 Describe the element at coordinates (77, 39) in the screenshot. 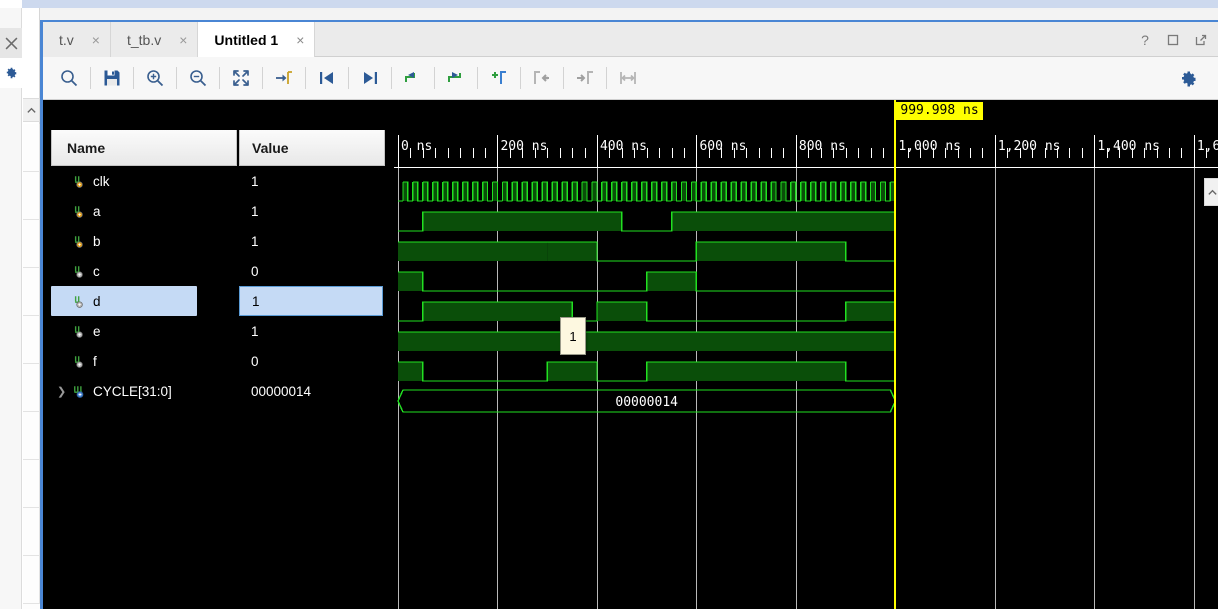

I see `tab-t-v: t.v ×` at that location.